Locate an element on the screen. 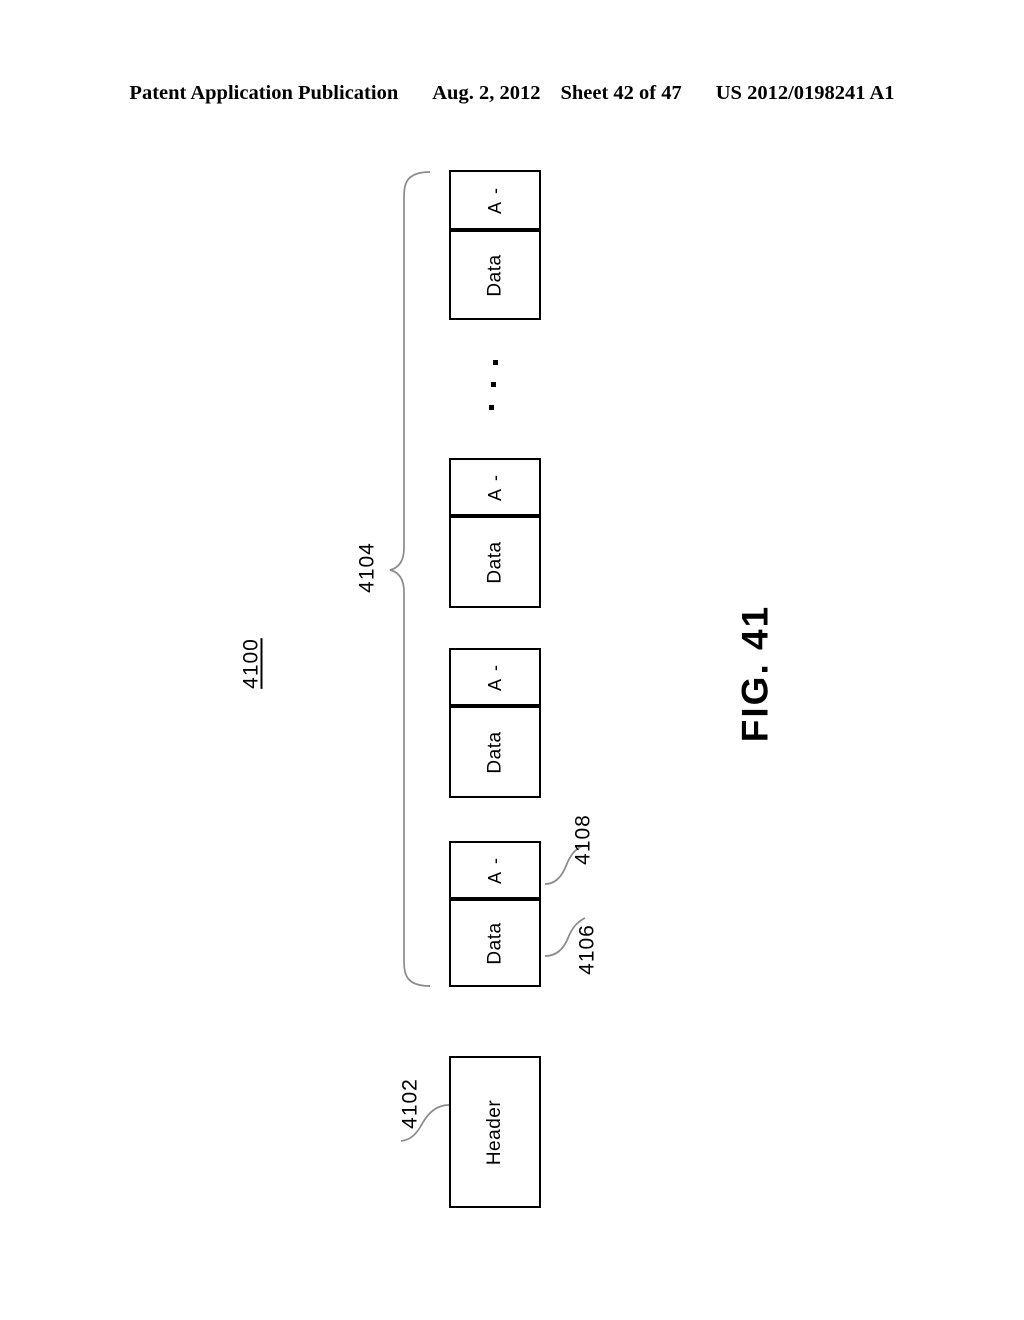  data-cell-2: Data is located at coordinates (495, 562).